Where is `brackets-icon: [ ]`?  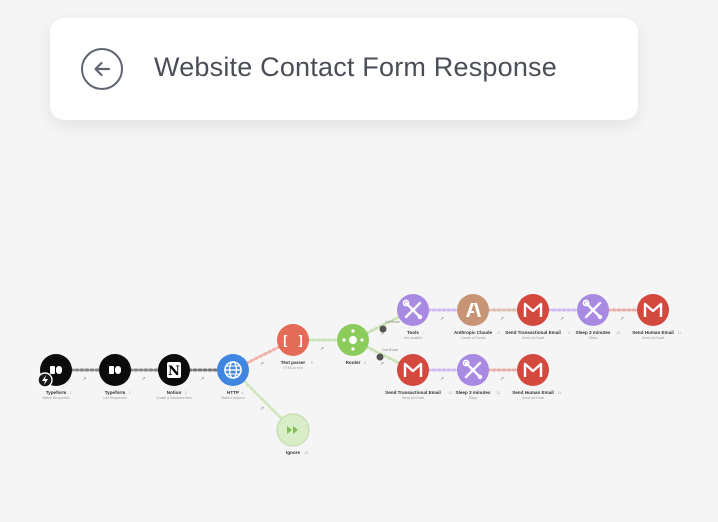 brackets-icon: [ ] is located at coordinates (292, 341).